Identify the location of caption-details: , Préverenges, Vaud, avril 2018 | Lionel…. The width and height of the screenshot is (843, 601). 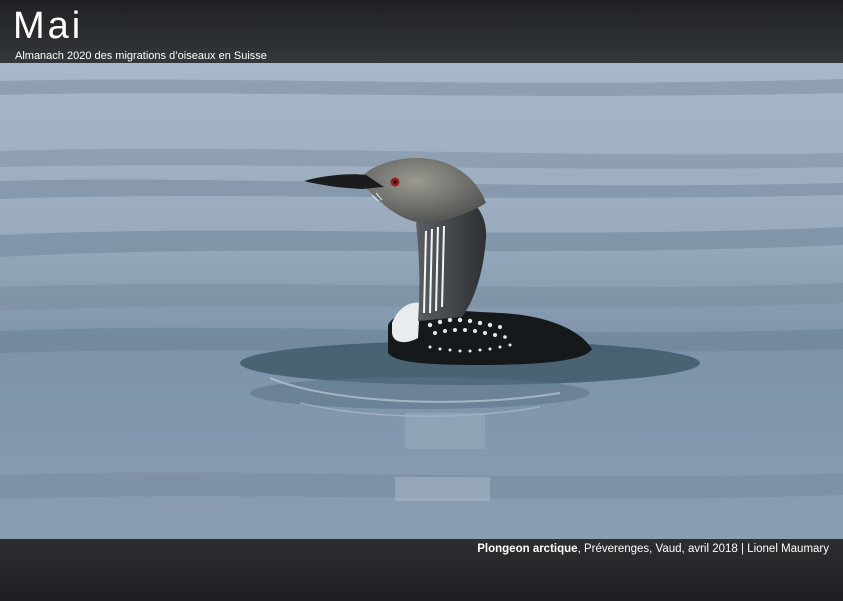
(703, 549).